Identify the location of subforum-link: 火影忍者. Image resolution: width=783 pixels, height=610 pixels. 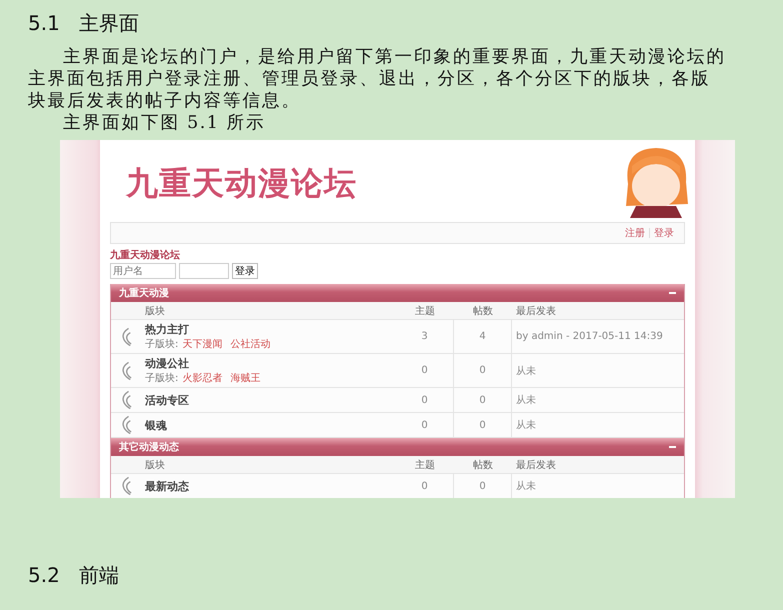
(202, 378).